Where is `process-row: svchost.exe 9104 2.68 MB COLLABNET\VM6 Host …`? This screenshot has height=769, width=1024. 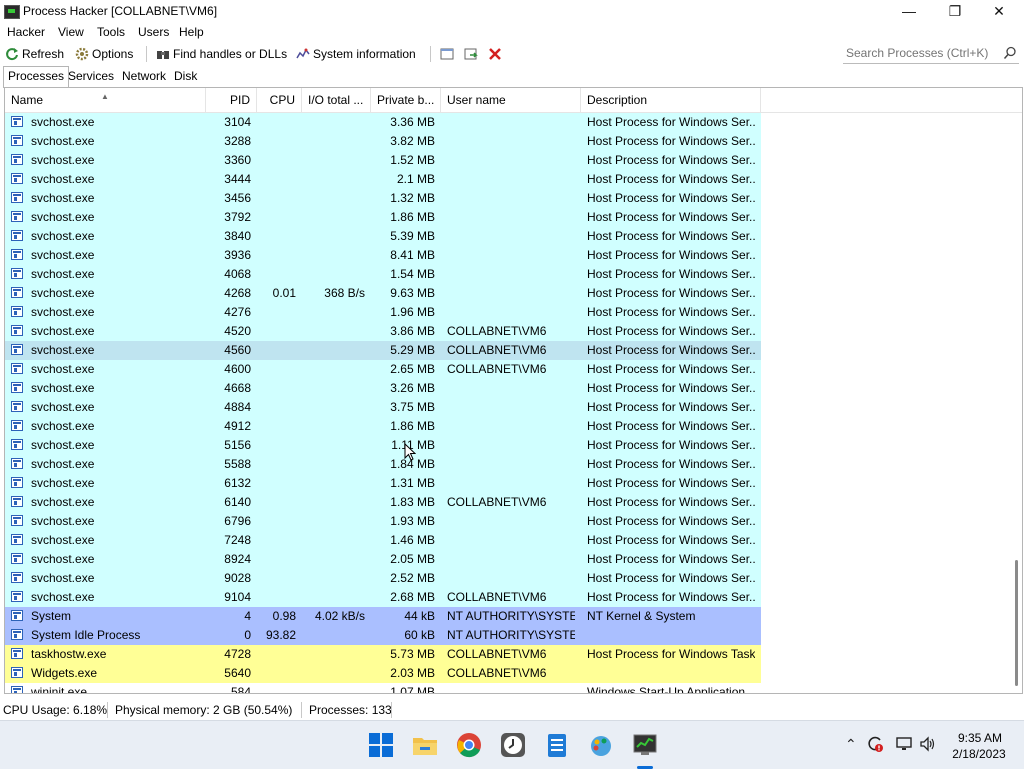 process-row: svchost.exe 9104 2.68 MB COLLABNET\VM6 Host … is located at coordinates (383, 597).